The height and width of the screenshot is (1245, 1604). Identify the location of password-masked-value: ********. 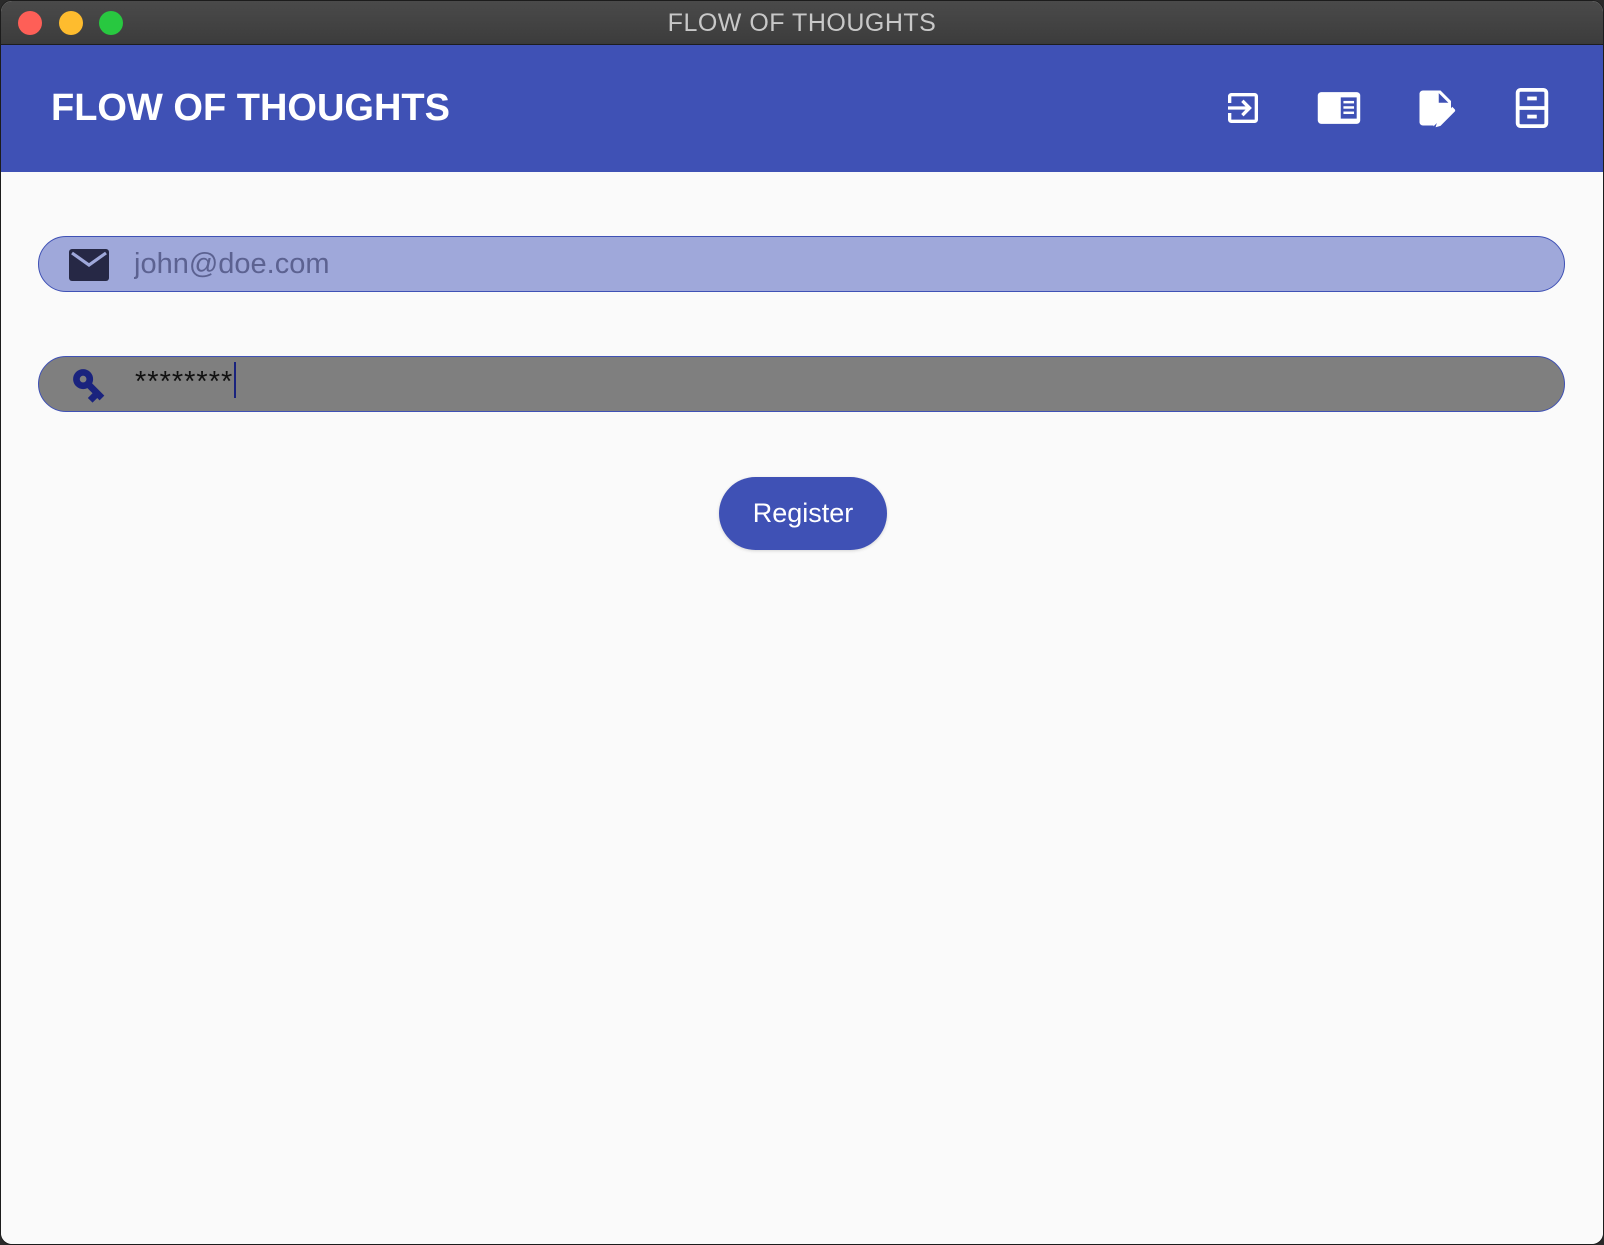
(184, 382).